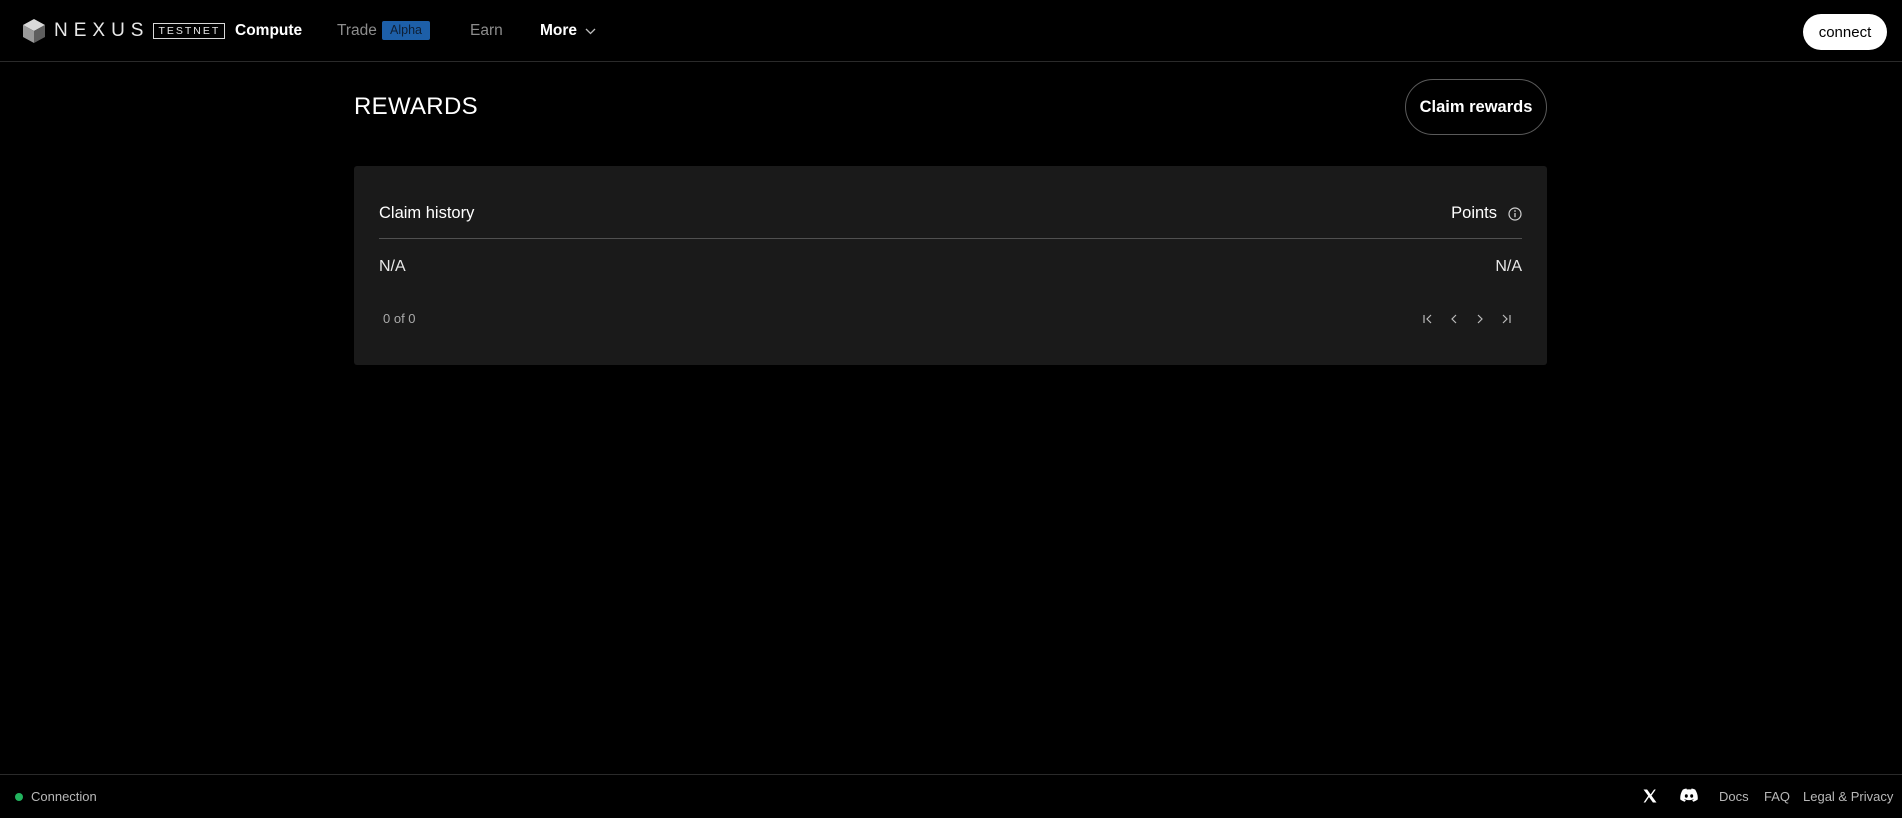  Describe the element at coordinates (406, 30) in the screenshot. I see `alpha-badge: Alpha` at that location.